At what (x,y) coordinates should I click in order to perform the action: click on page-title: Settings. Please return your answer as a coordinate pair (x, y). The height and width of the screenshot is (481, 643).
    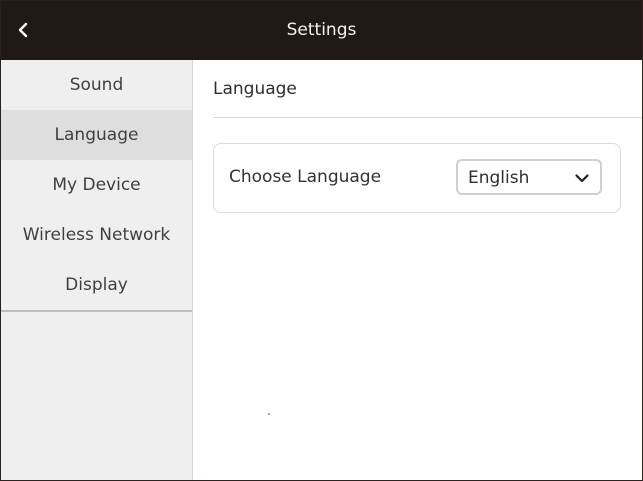
    Looking at the image, I should click on (321, 30).